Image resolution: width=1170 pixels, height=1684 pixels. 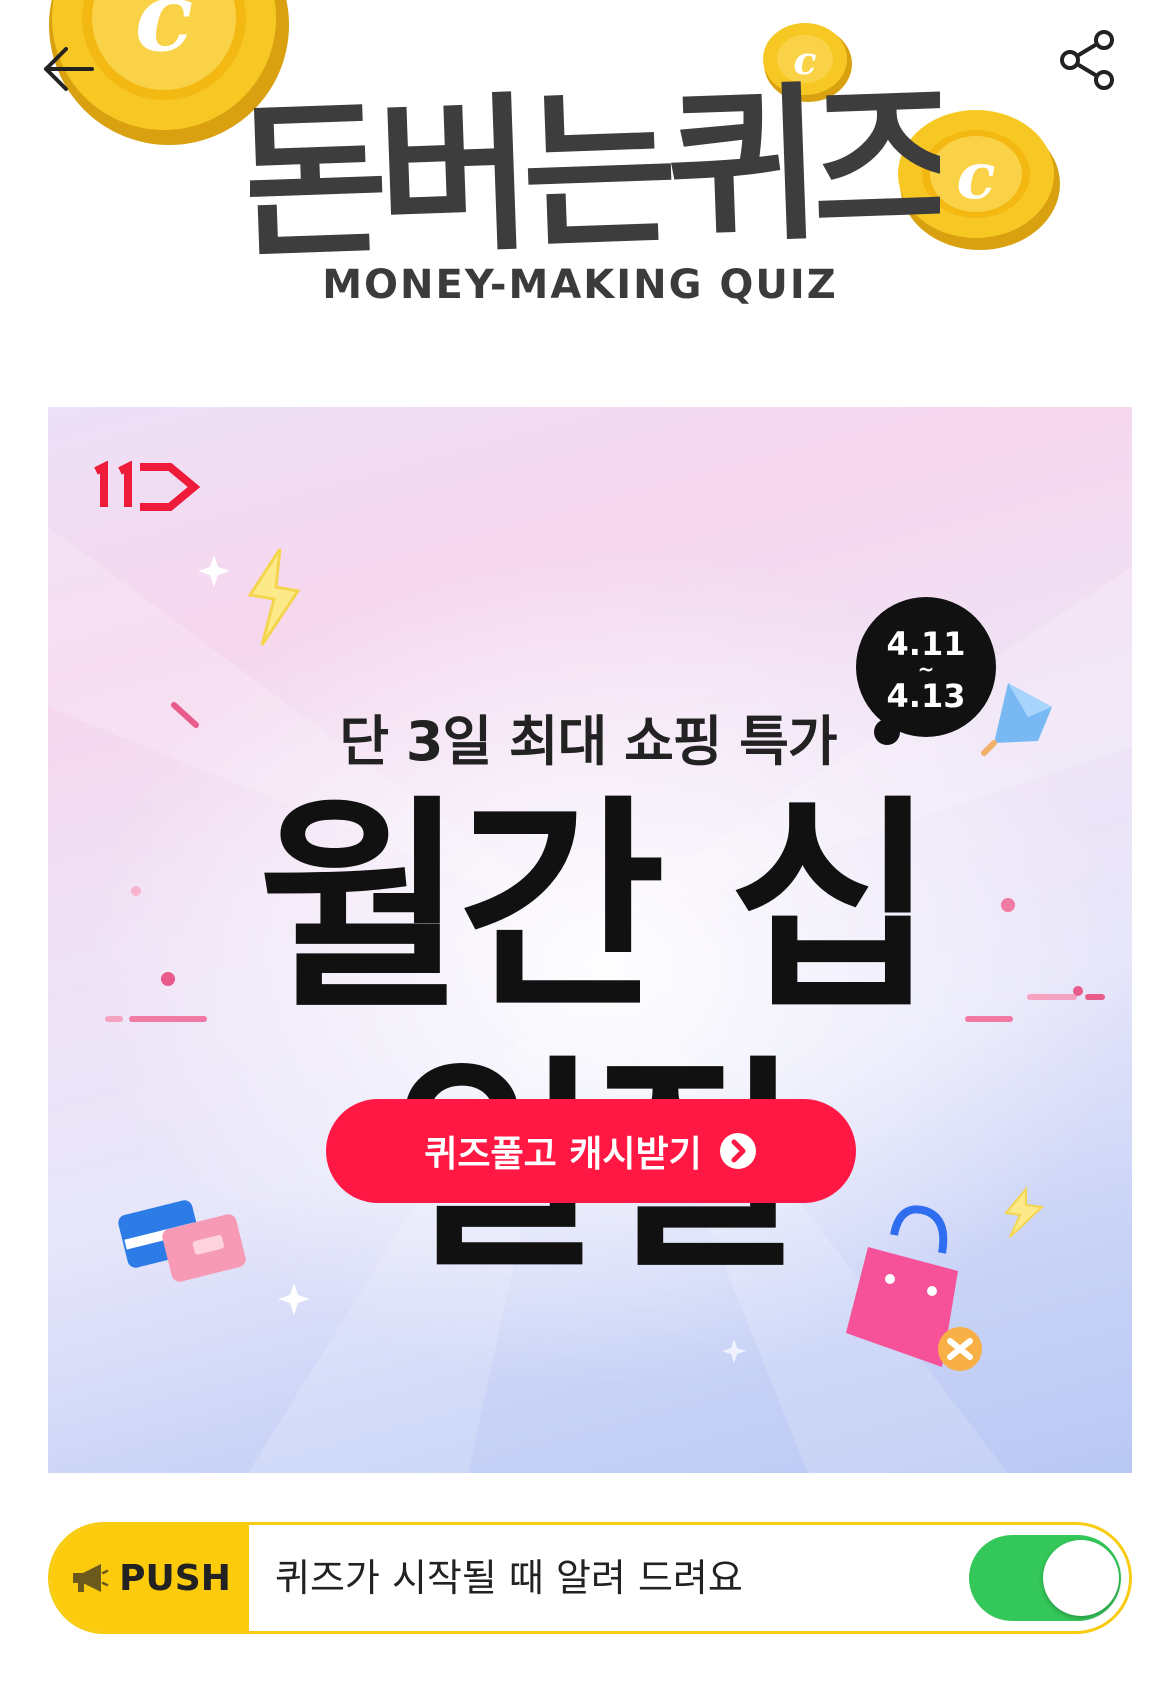 I want to click on quiz-cash-button: 퀴즈풀고 캐시받기, so click(x=591, y=1151).